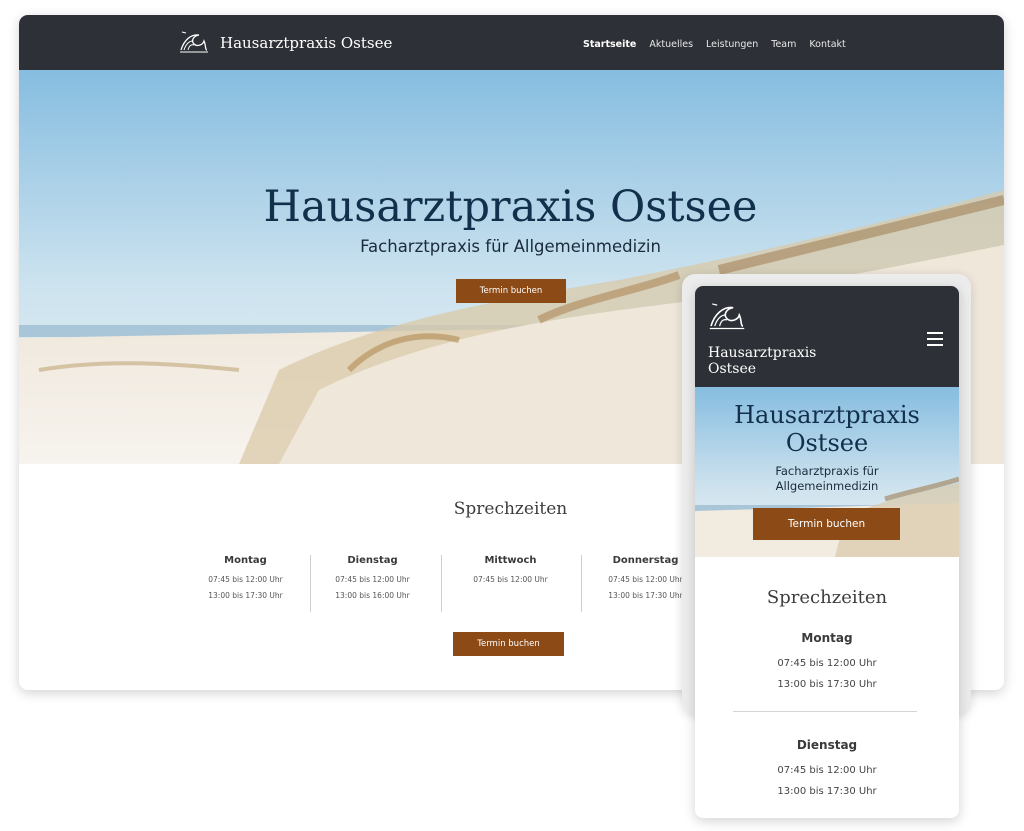 The image size is (1024, 831). What do you see at coordinates (372, 595) in the screenshot?
I see `day-time: 13:00 bis 16:00 Uhr` at bounding box center [372, 595].